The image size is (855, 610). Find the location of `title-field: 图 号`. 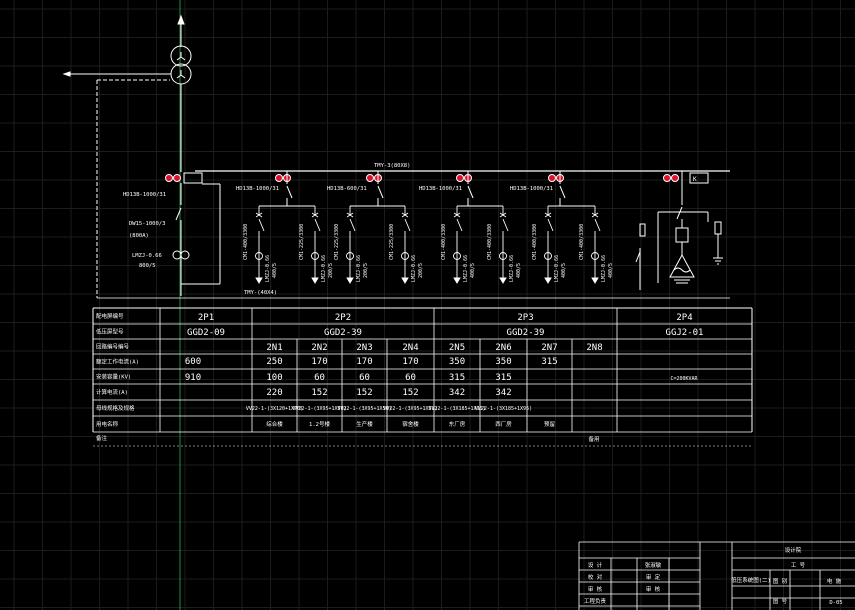

title-field: 图 号 is located at coordinates (780, 601).